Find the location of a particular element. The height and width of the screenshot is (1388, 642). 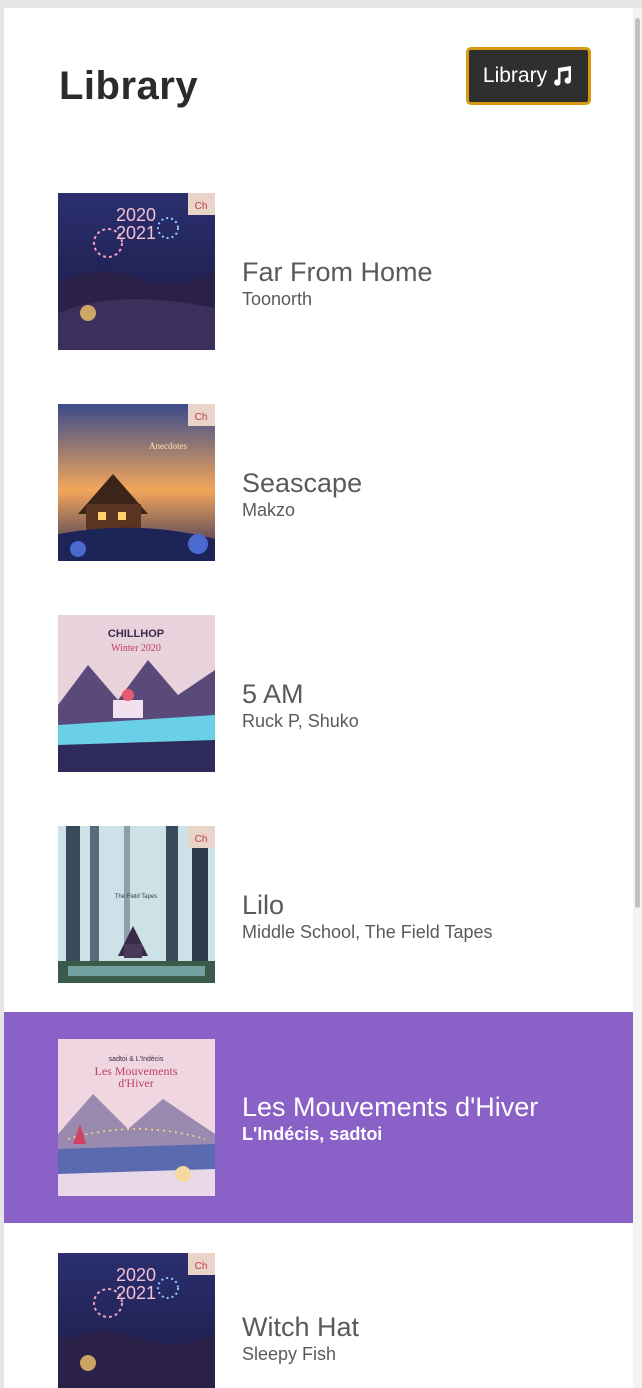

song-title: Witch Hat is located at coordinates (301, 1327).